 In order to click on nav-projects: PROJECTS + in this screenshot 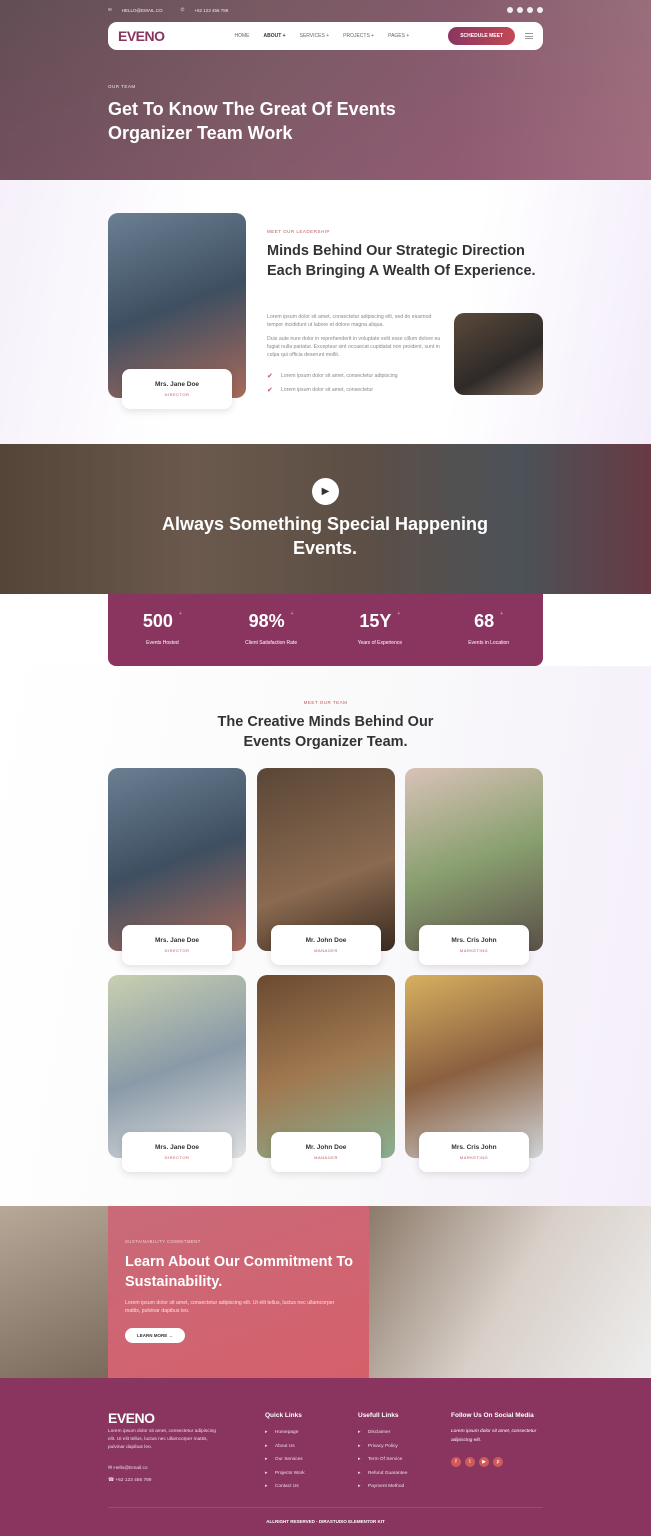, I will do `click(358, 36)`.